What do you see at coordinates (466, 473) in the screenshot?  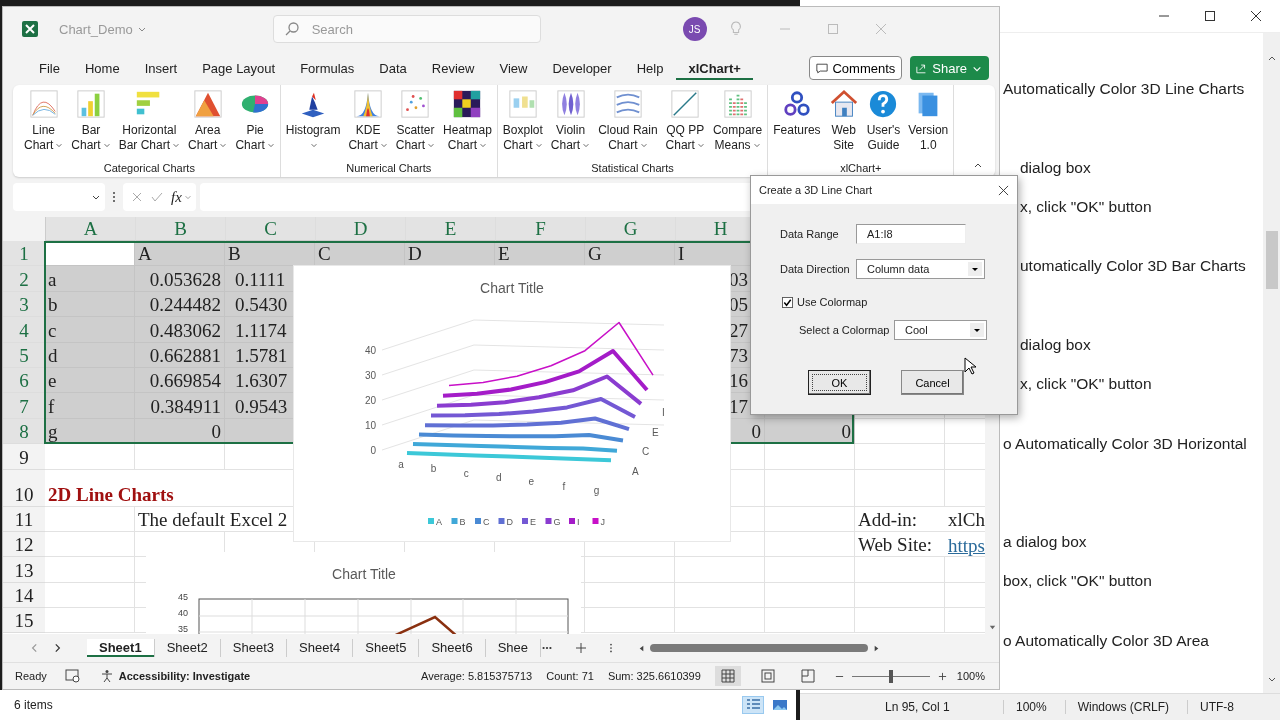 I see `axis-tick-label: c` at bounding box center [466, 473].